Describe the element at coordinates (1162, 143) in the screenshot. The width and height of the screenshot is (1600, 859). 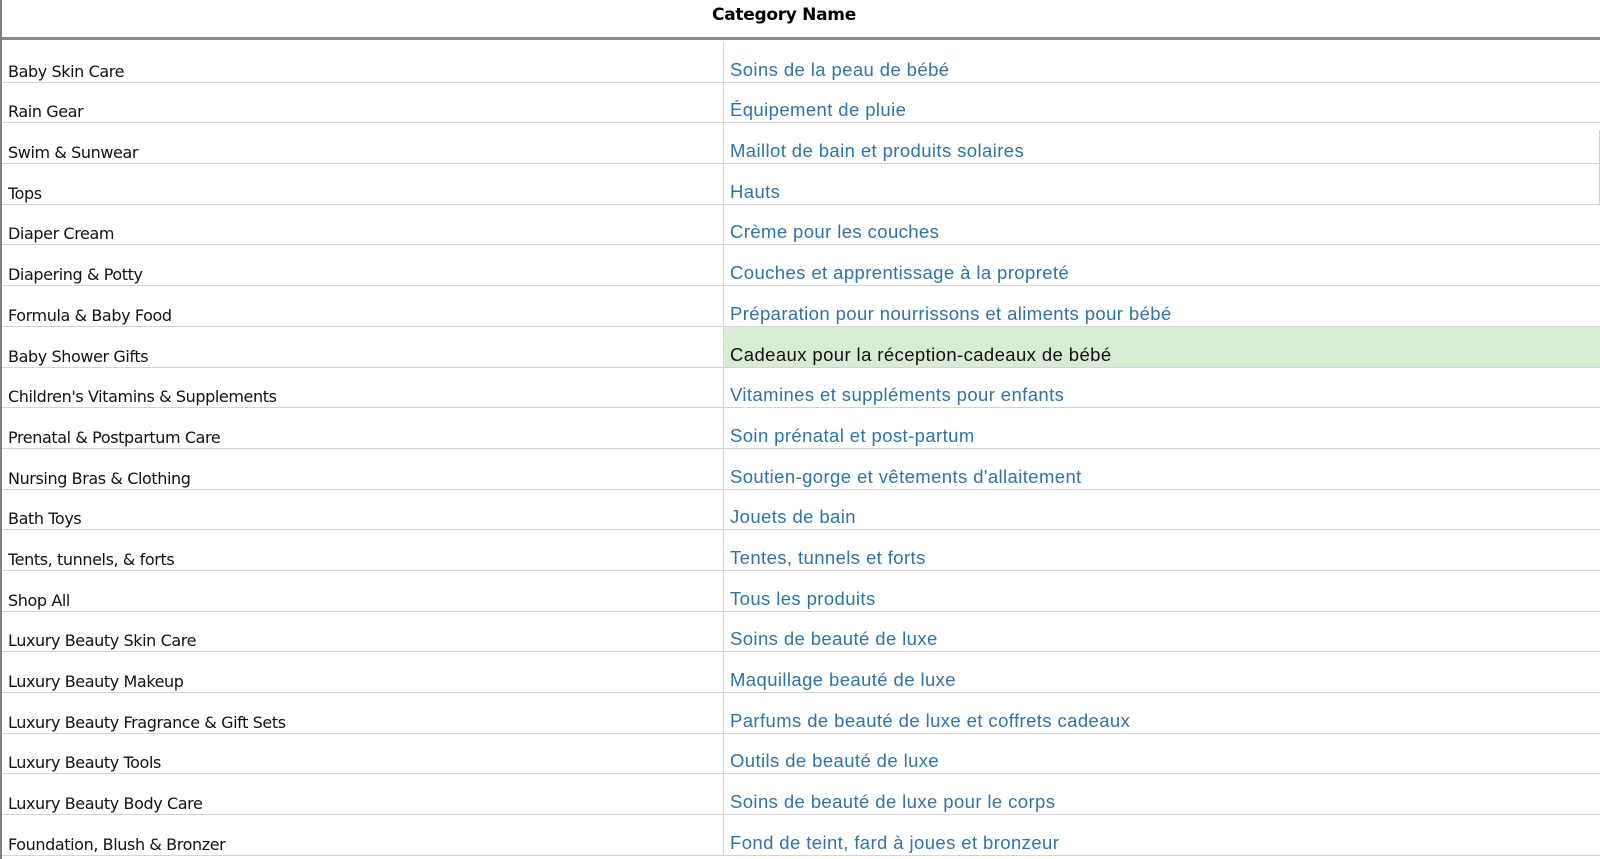
I see `cell-translation: Maillot de bain et produits solaires` at that location.